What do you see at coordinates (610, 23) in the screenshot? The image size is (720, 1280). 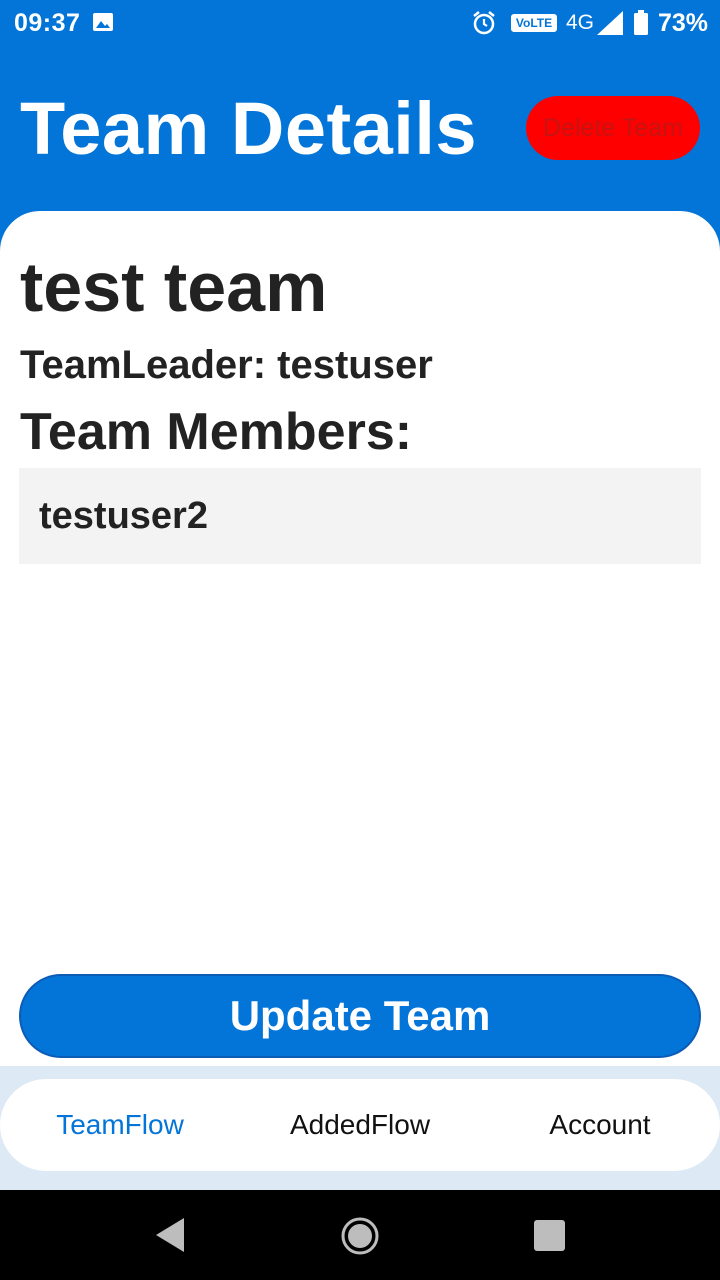 I see `signal-icon` at bounding box center [610, 23].